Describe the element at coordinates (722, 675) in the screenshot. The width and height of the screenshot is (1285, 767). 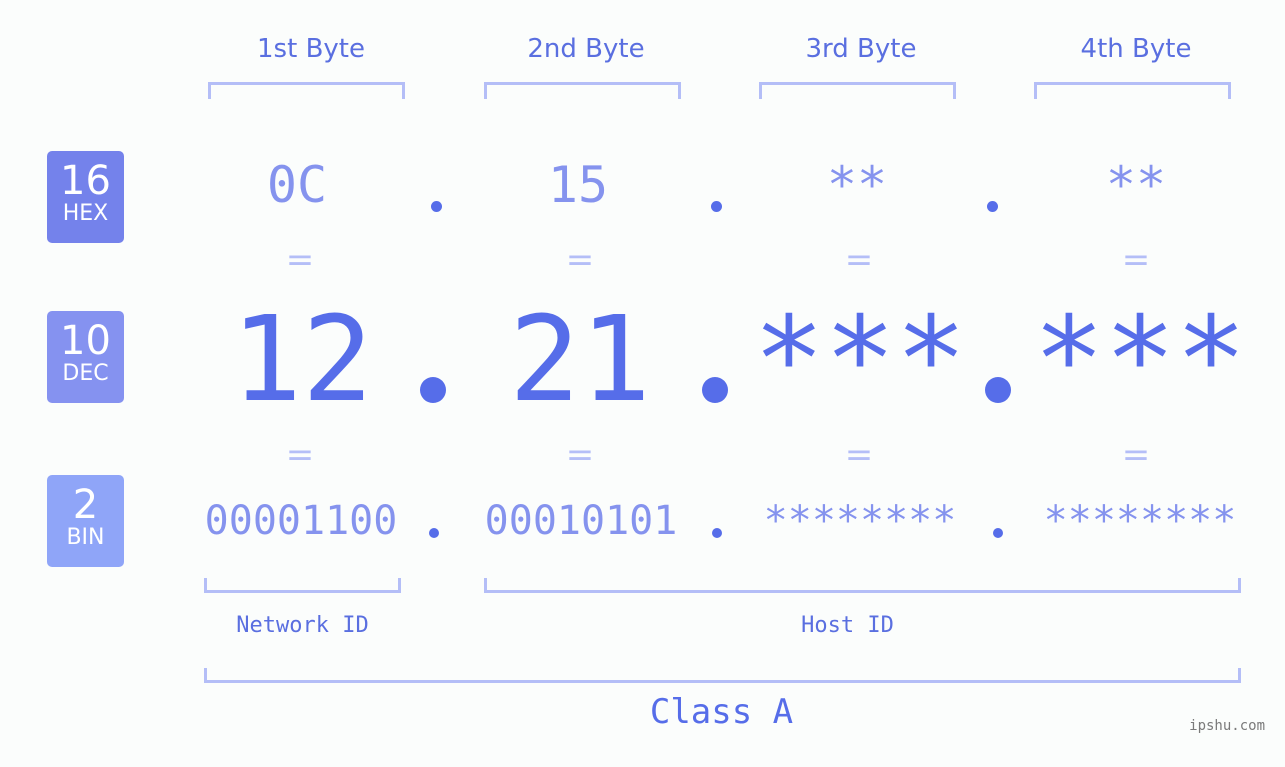
I see `class-bracket` at that location.